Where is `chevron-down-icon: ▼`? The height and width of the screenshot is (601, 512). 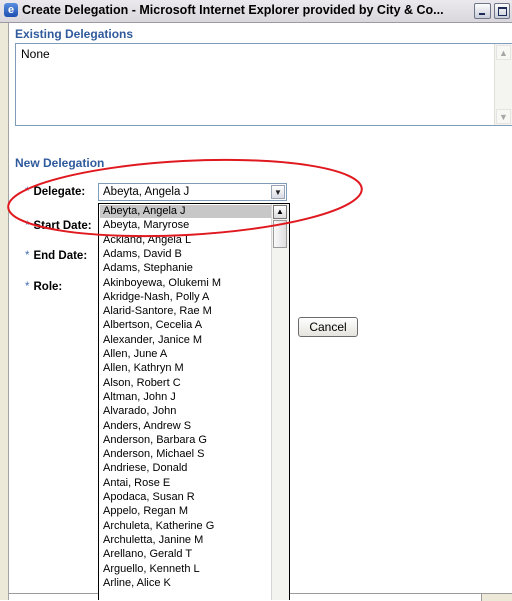
chevron-down-icon: ▼ is located at coordinates (278, 192).